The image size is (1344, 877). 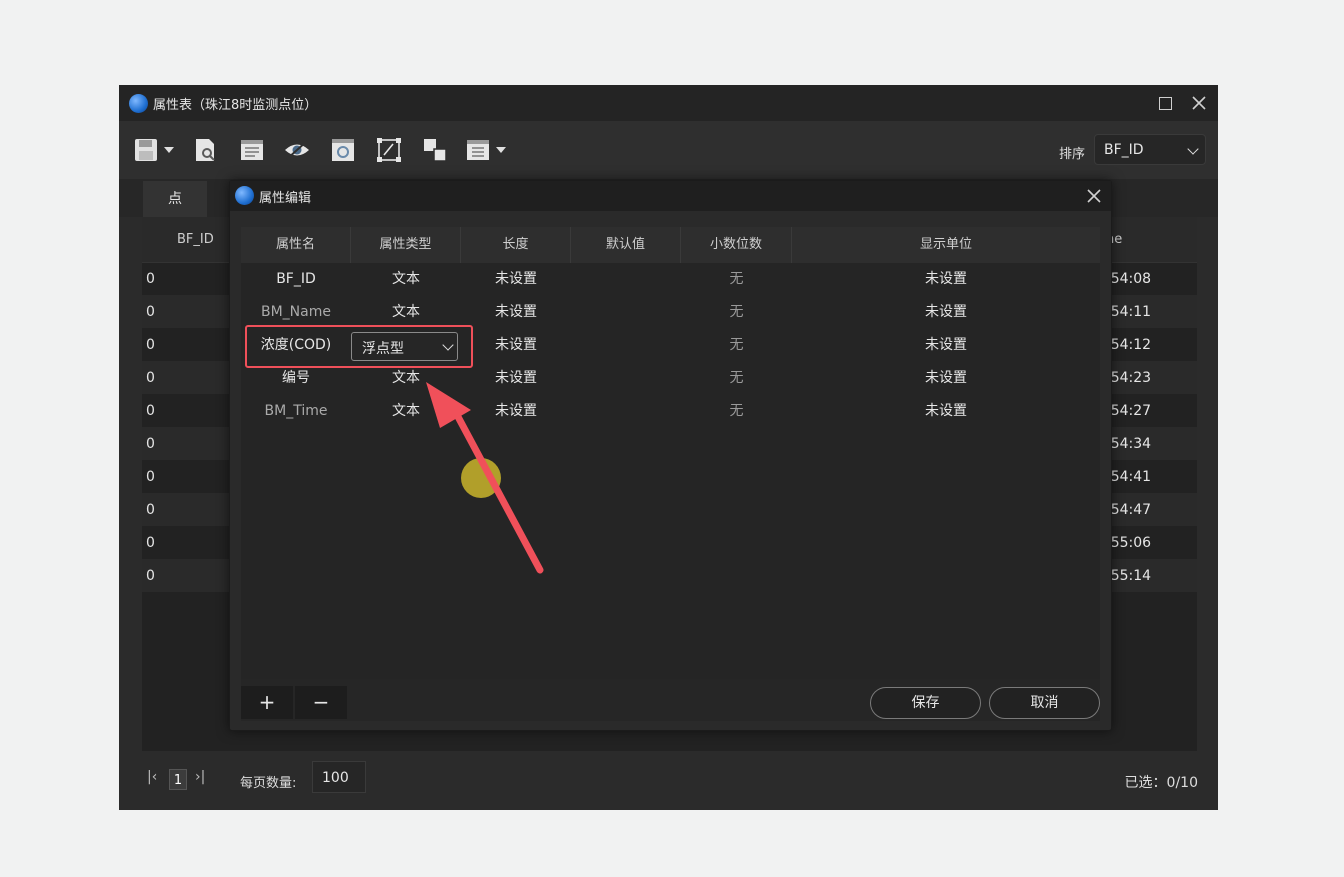 What do you see at coordinates (485, 478) in the screenshot?
I see `annotation-arrow-icon` at bounding box center [485, 478].